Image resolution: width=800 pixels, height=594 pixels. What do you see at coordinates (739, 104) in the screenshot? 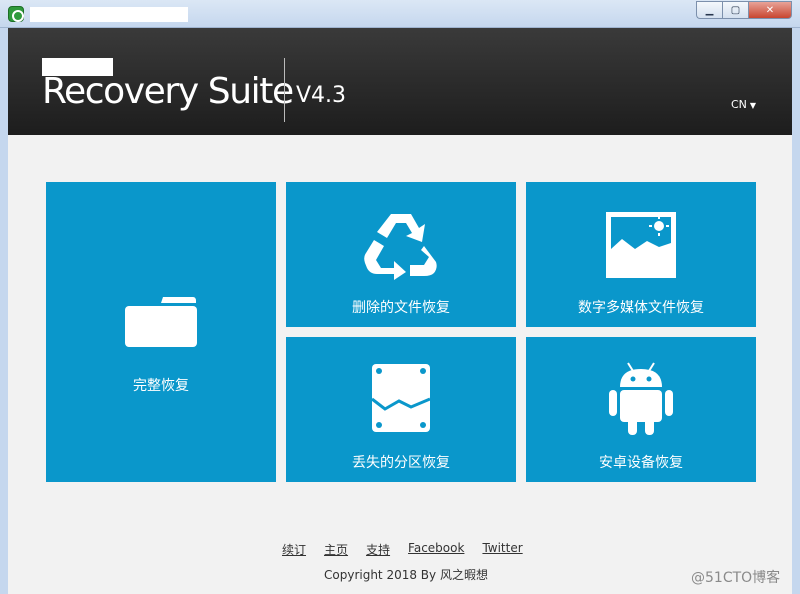
I see `language-value: CN` at bounding box center [739, 104].